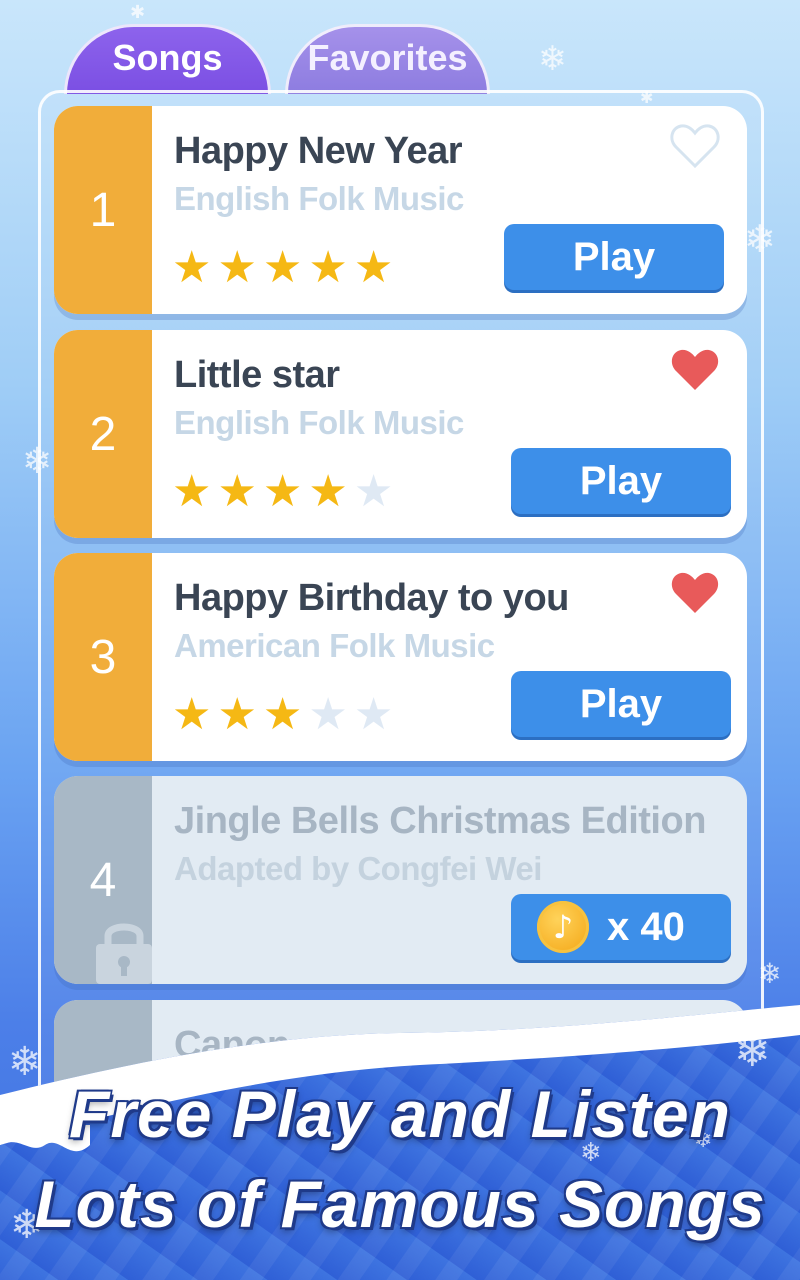  I want to click on song-title: Happy Birthday to you, so click(371, 598).